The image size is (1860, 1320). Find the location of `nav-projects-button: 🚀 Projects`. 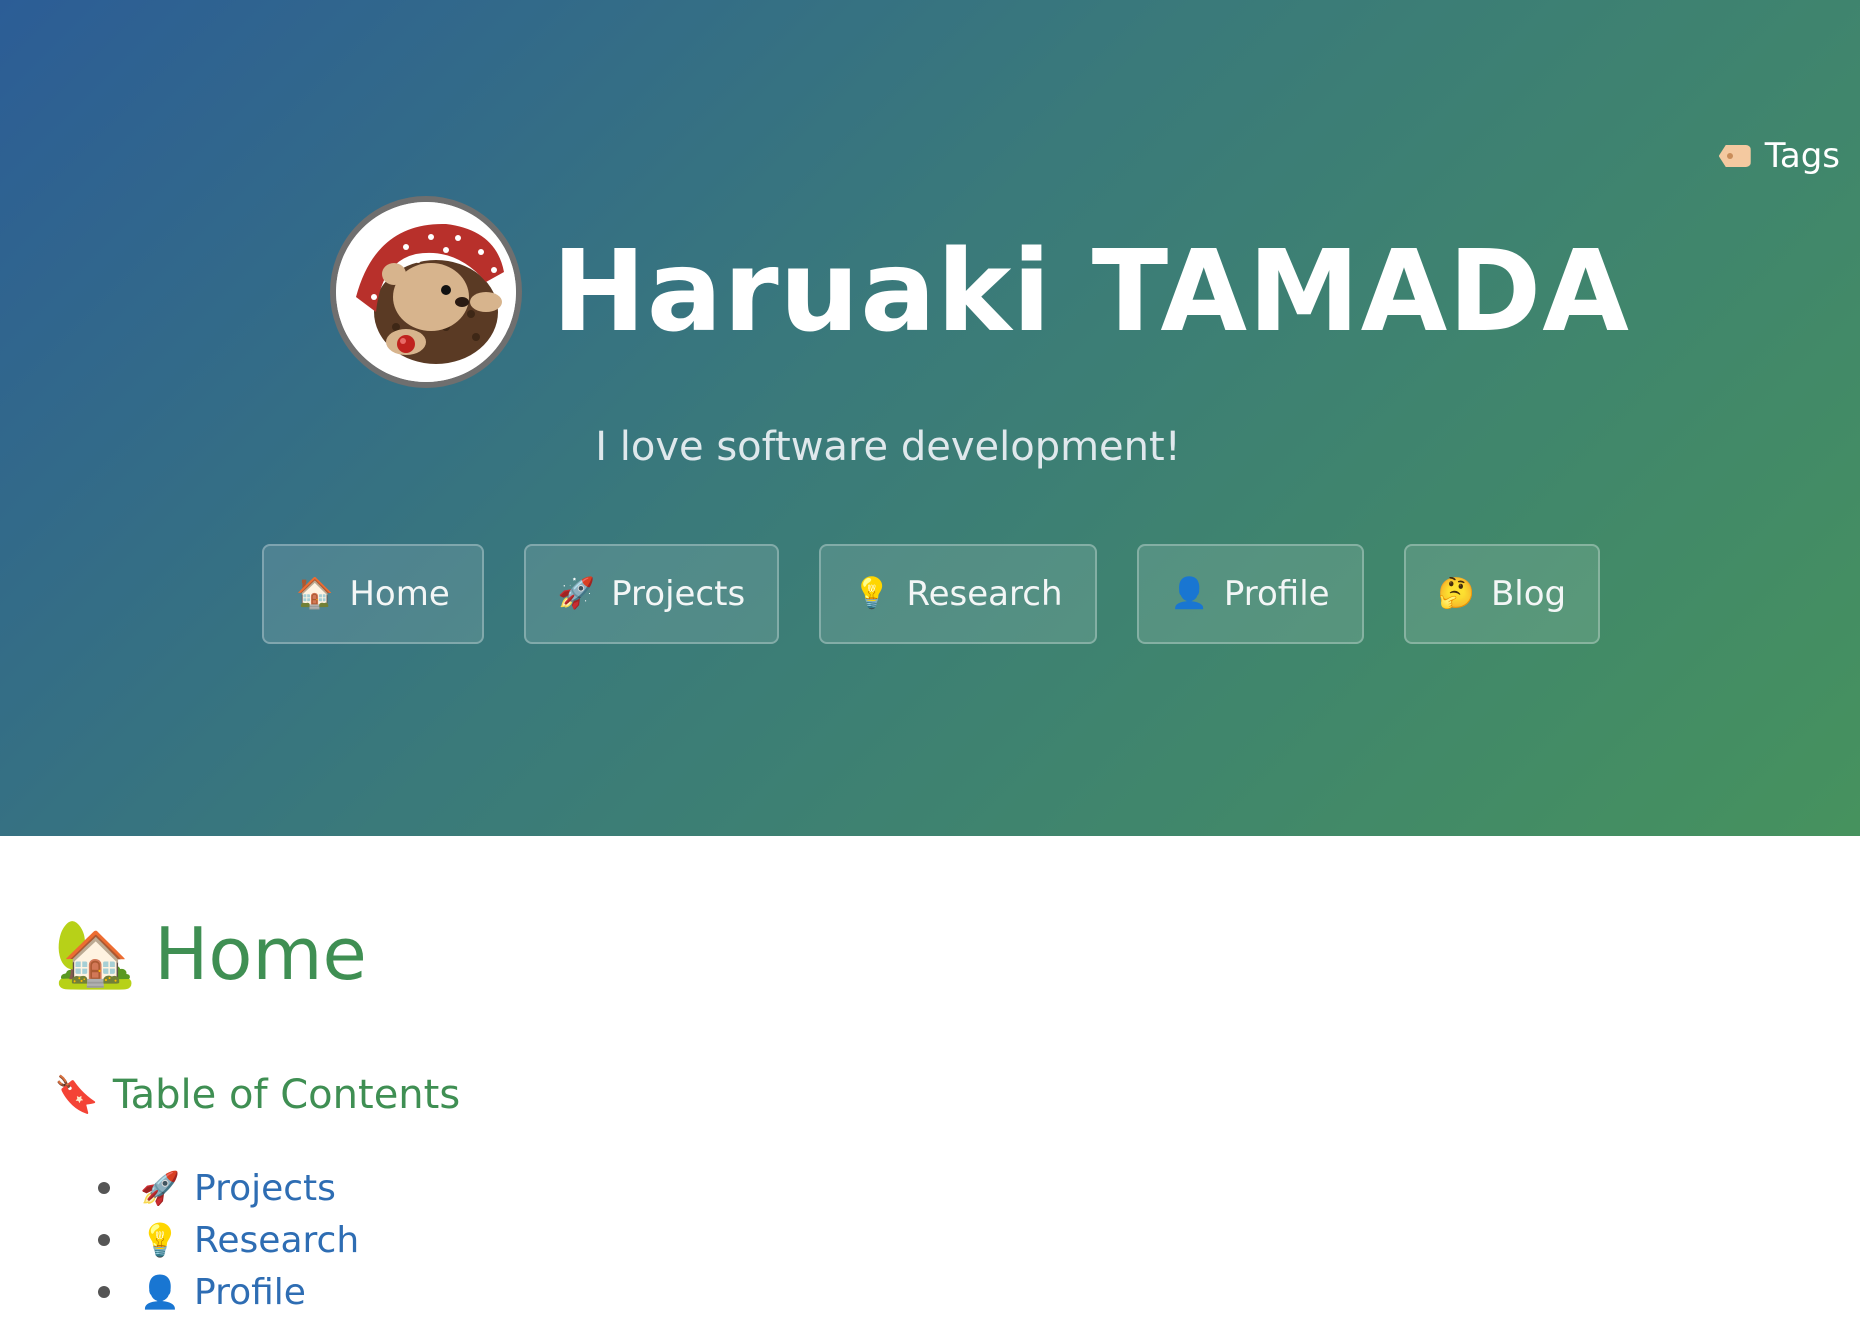

nav-projects-button: 🚀 Projects is located at coordinates (651, 594).